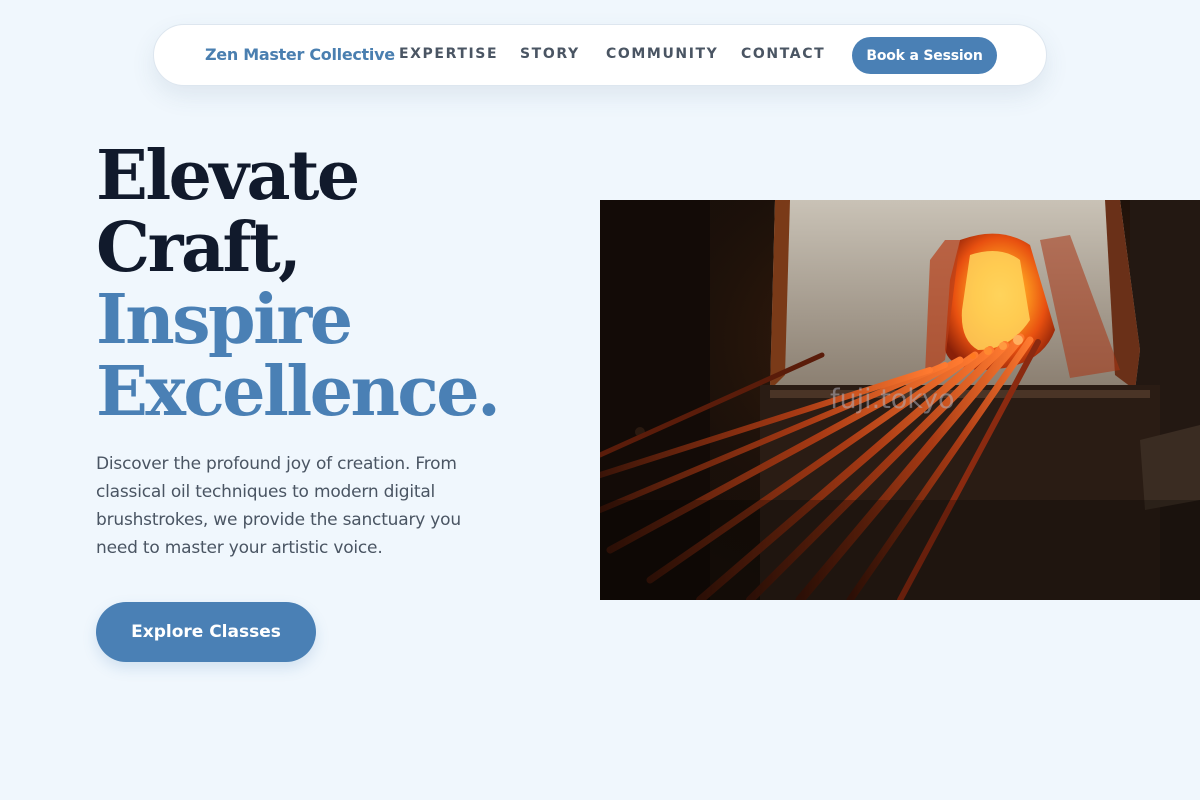  Describe the element at coordinates (783, 54) in the screenshot. I see `nav-link-contact: CONTACT` at that location.